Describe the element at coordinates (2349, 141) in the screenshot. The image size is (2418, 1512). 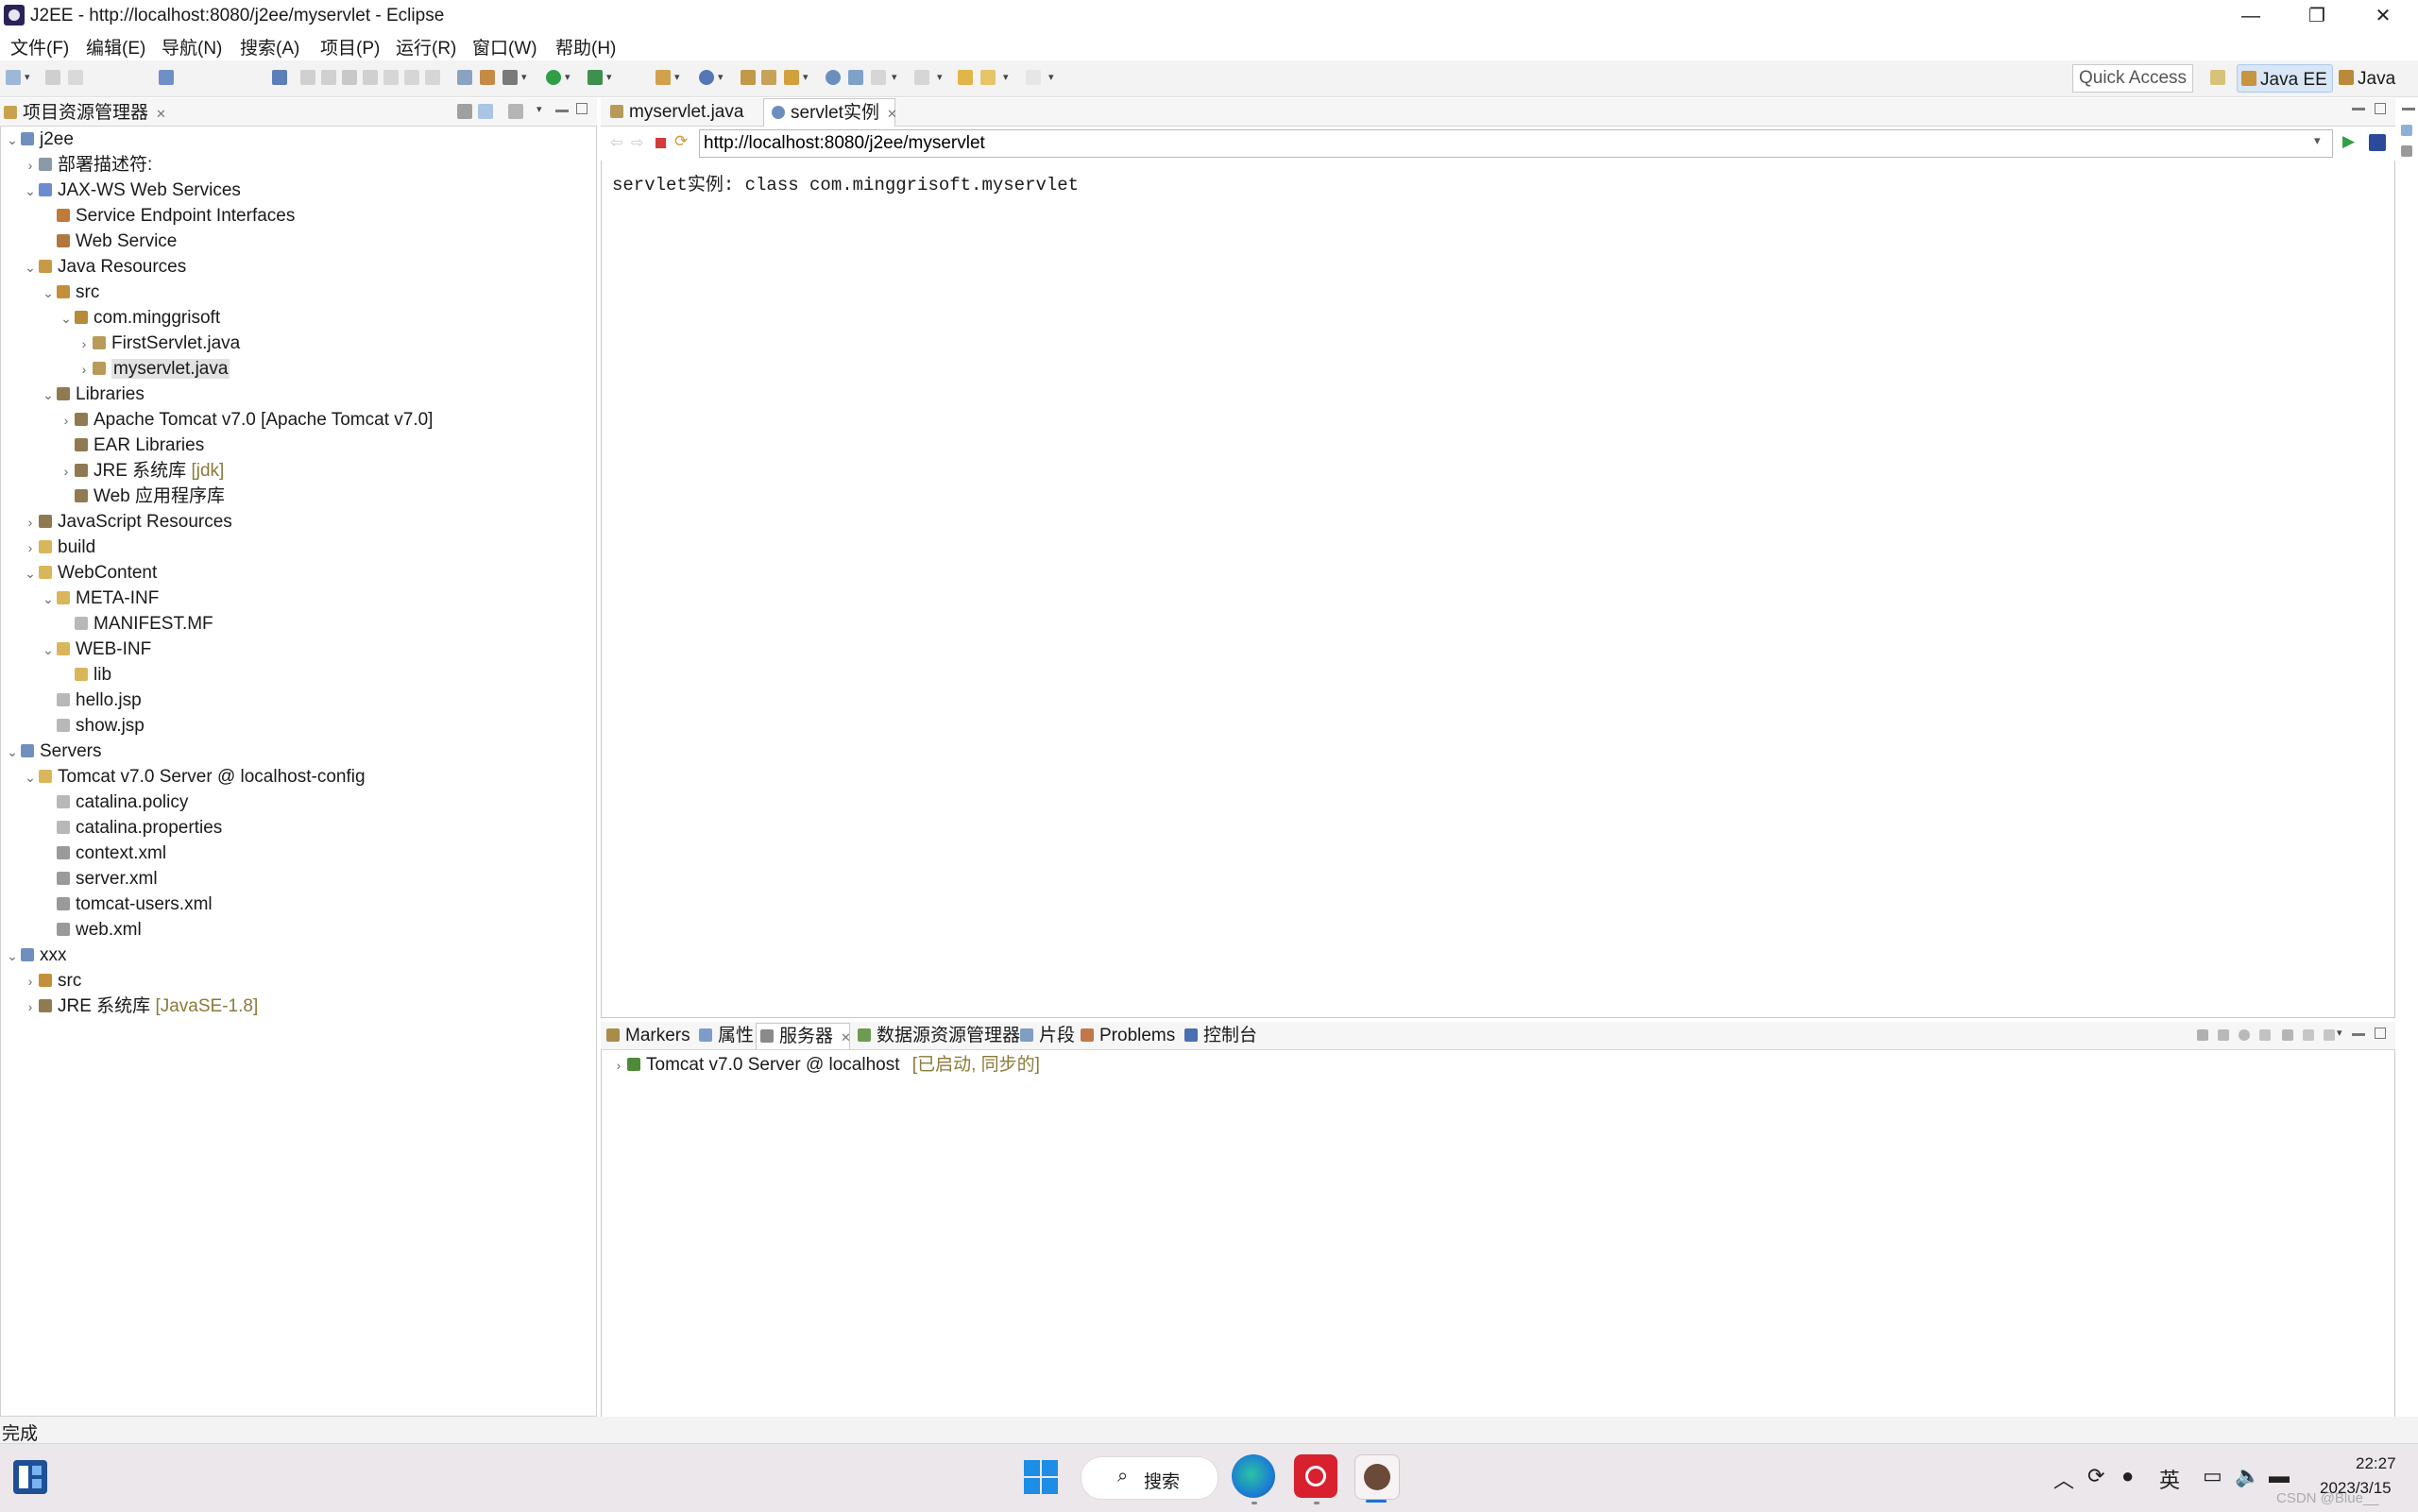
I see `browser-go-icon: ▶` at that location.